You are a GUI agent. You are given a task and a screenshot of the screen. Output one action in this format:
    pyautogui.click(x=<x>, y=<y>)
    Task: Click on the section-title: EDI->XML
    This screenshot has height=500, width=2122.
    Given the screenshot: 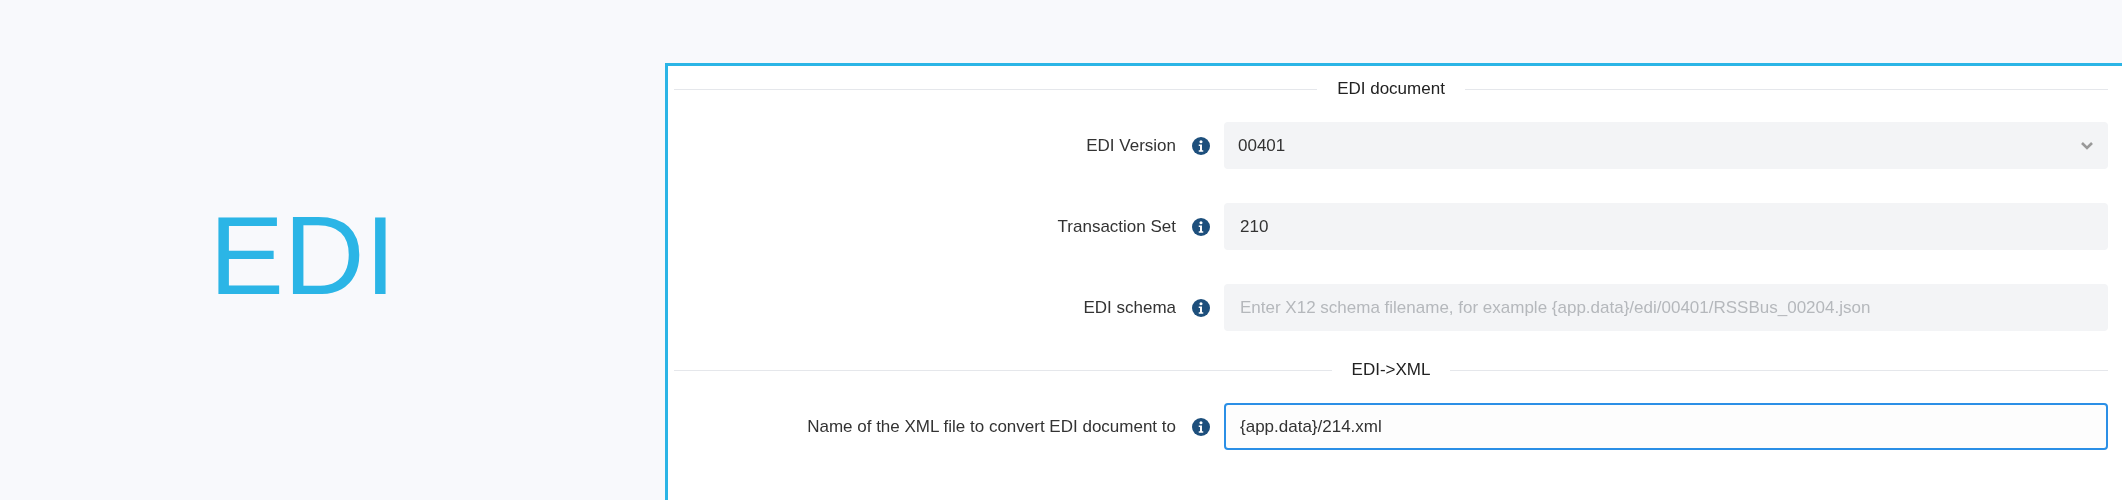 What is the action you would take?
    pyautogui.click(x=1391, y=370)
    